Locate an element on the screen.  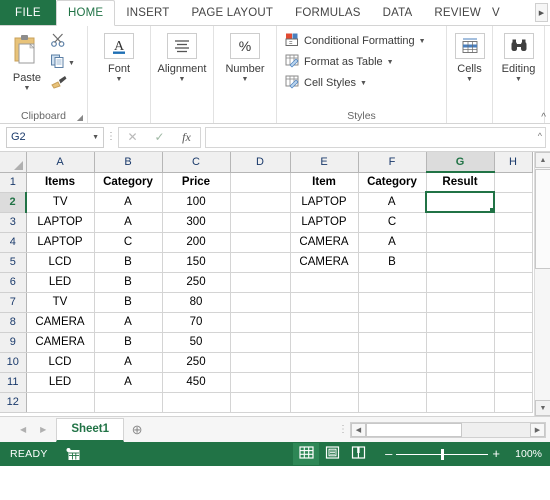
cell-d9 is located at coordinates (260, 342).